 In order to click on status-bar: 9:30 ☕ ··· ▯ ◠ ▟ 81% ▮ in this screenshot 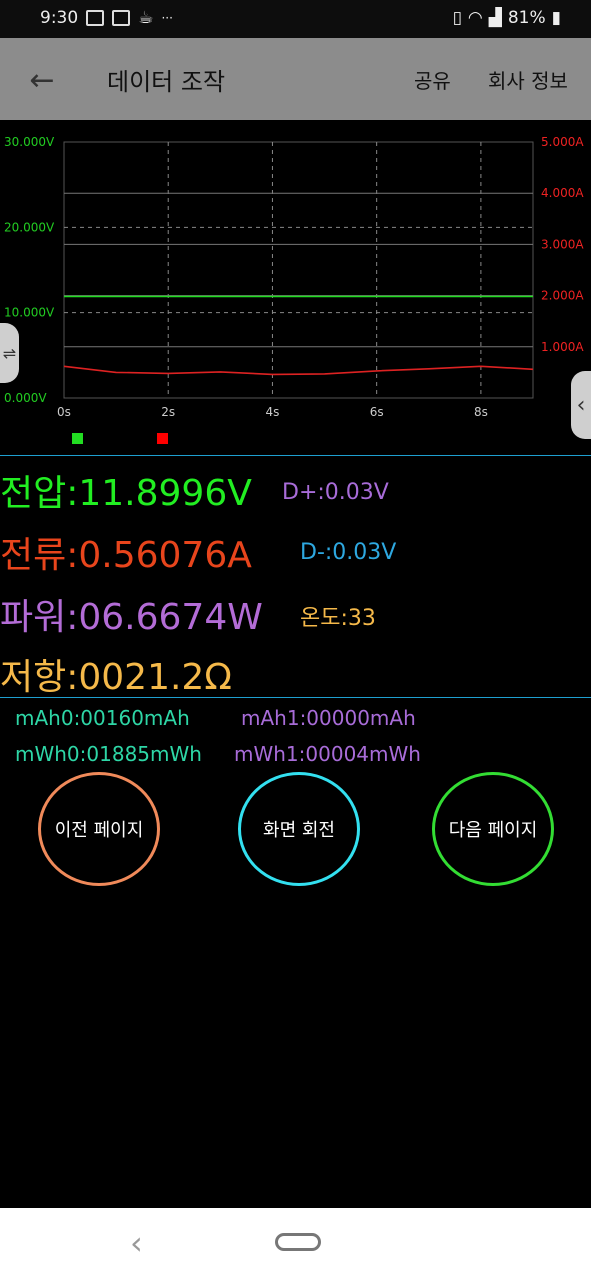, I will do `click(295, 19)`.